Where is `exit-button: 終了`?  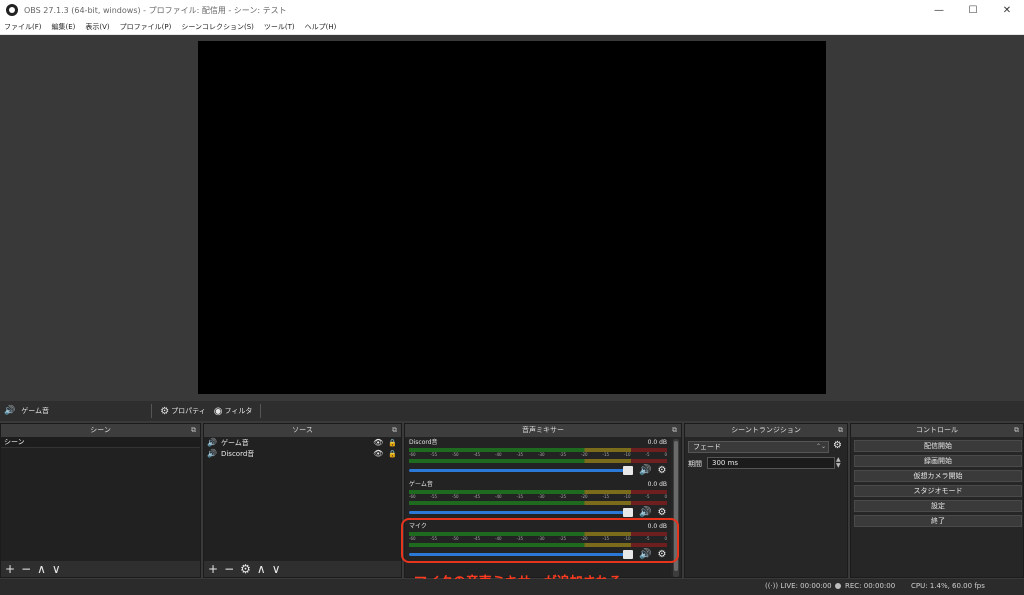
exit-button: 終了 is located at coordinates (938, 521).